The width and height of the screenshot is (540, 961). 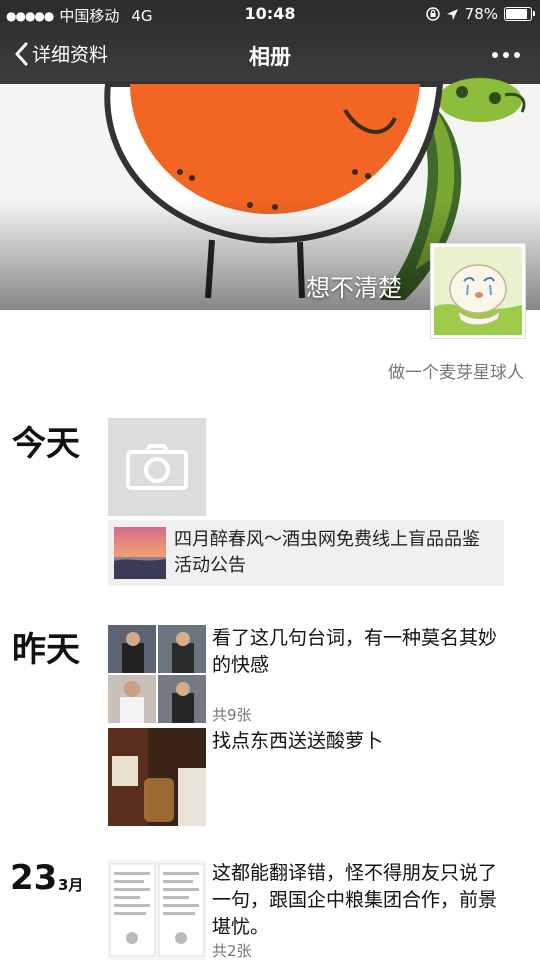 I want to click on camera-icon, so click(x=157, y=467).